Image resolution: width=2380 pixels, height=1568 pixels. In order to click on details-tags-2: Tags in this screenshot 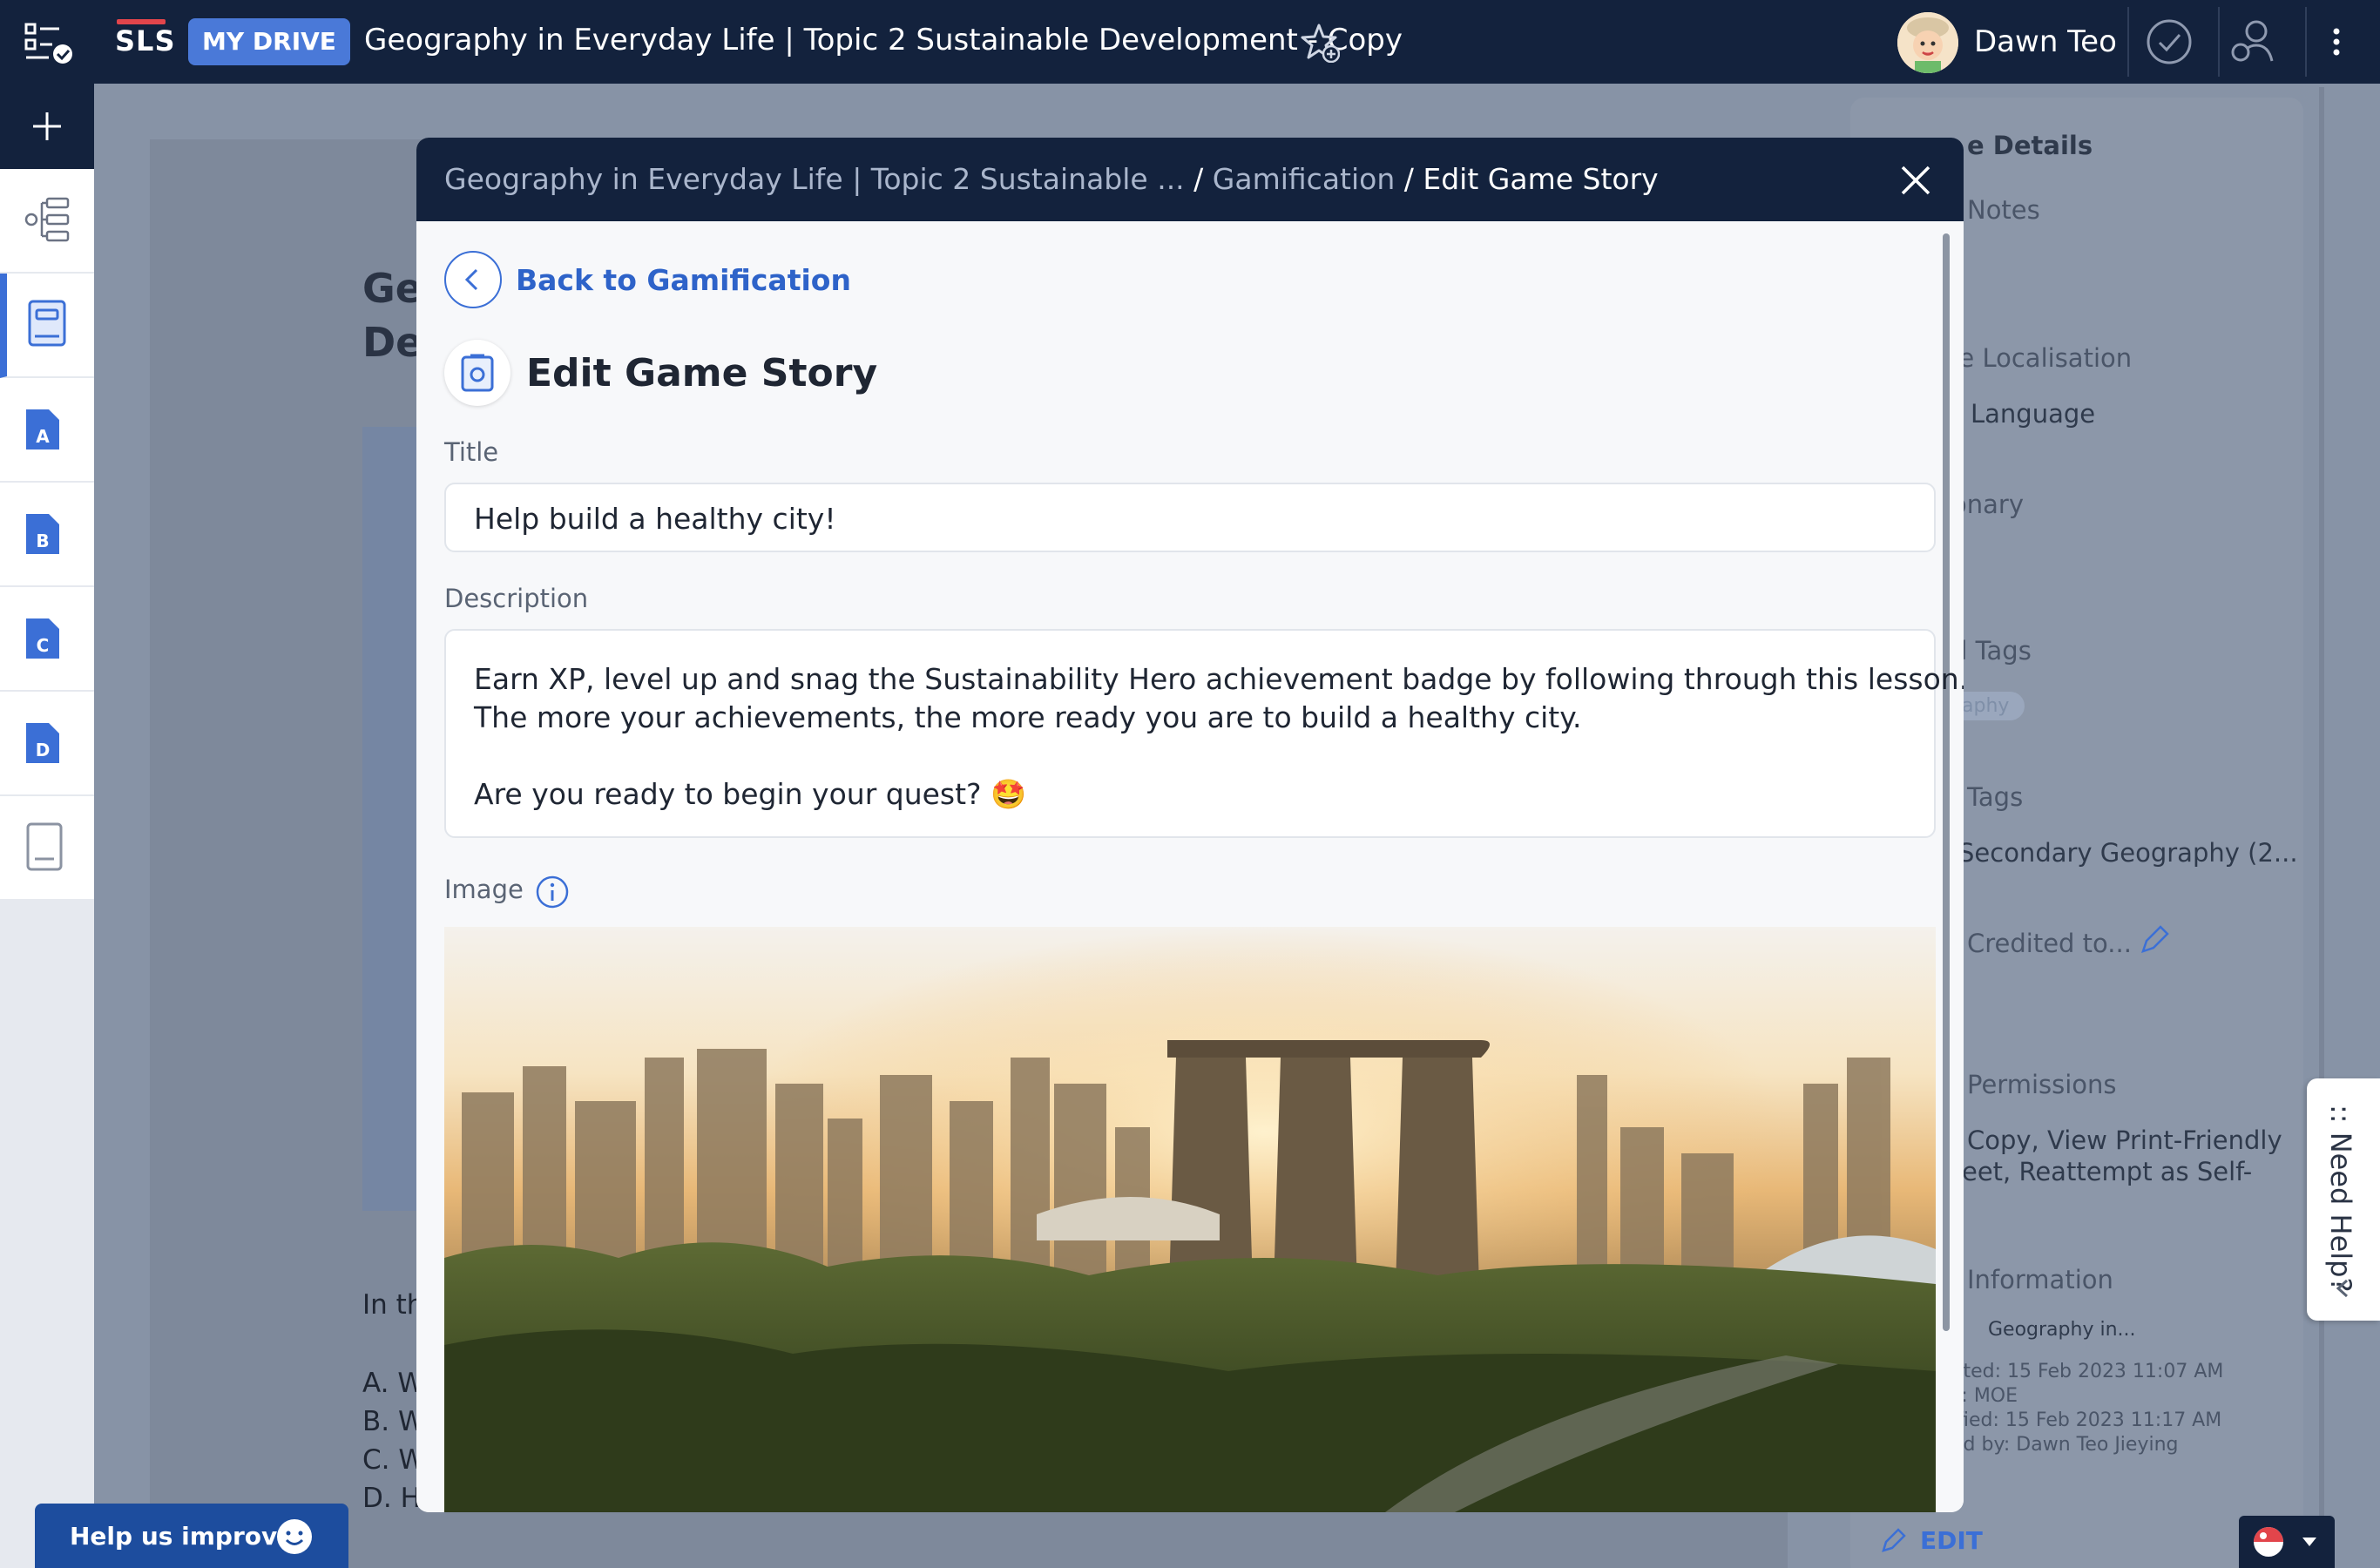, I will do `click(1995, 797)`.